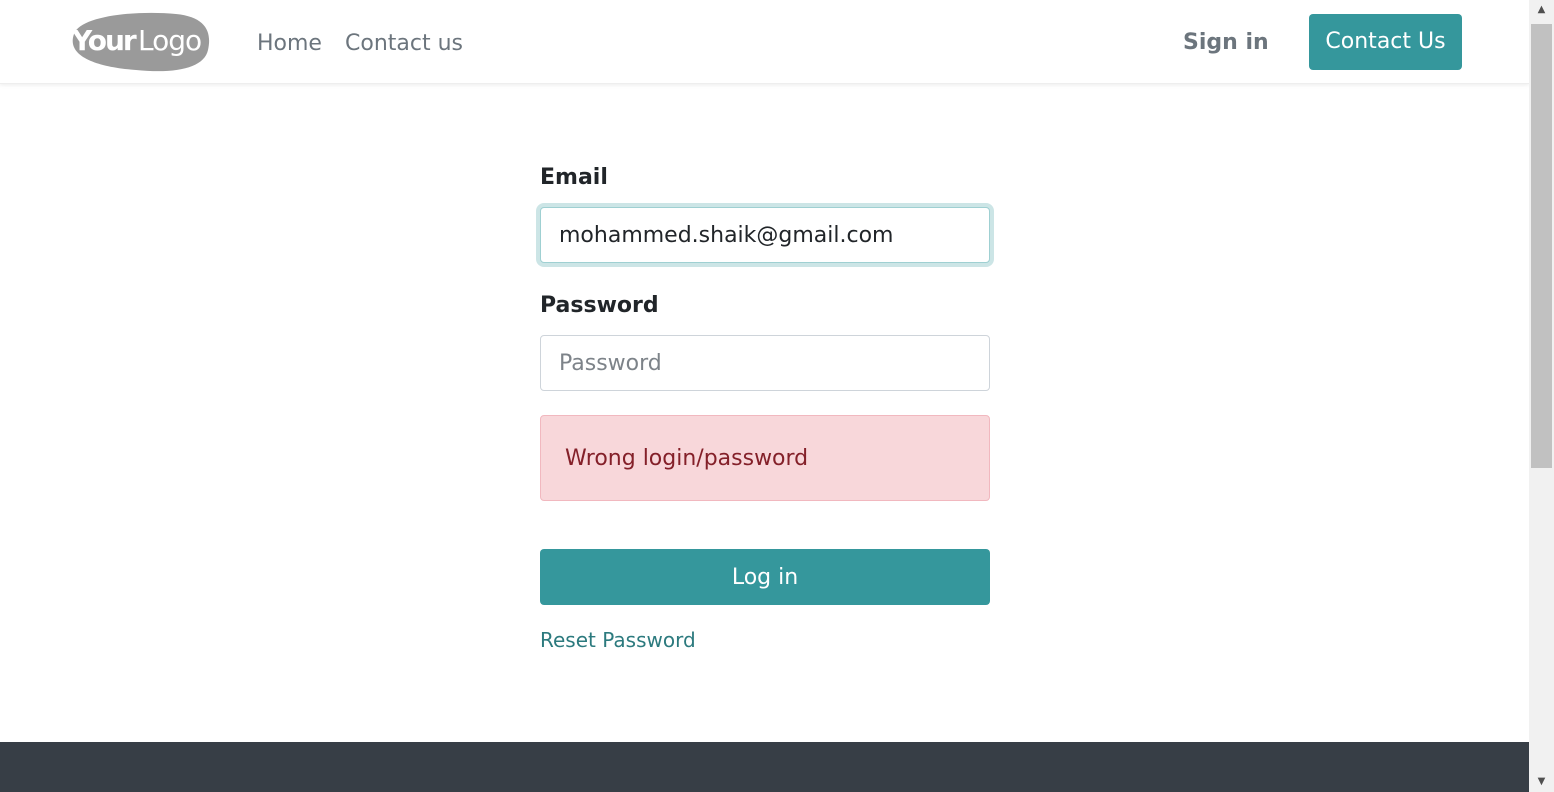  What do you see at coordinates (765, 458) in the screenshot?
I see `error-alert: Wrong login/password` at bounding box center [765, 458].